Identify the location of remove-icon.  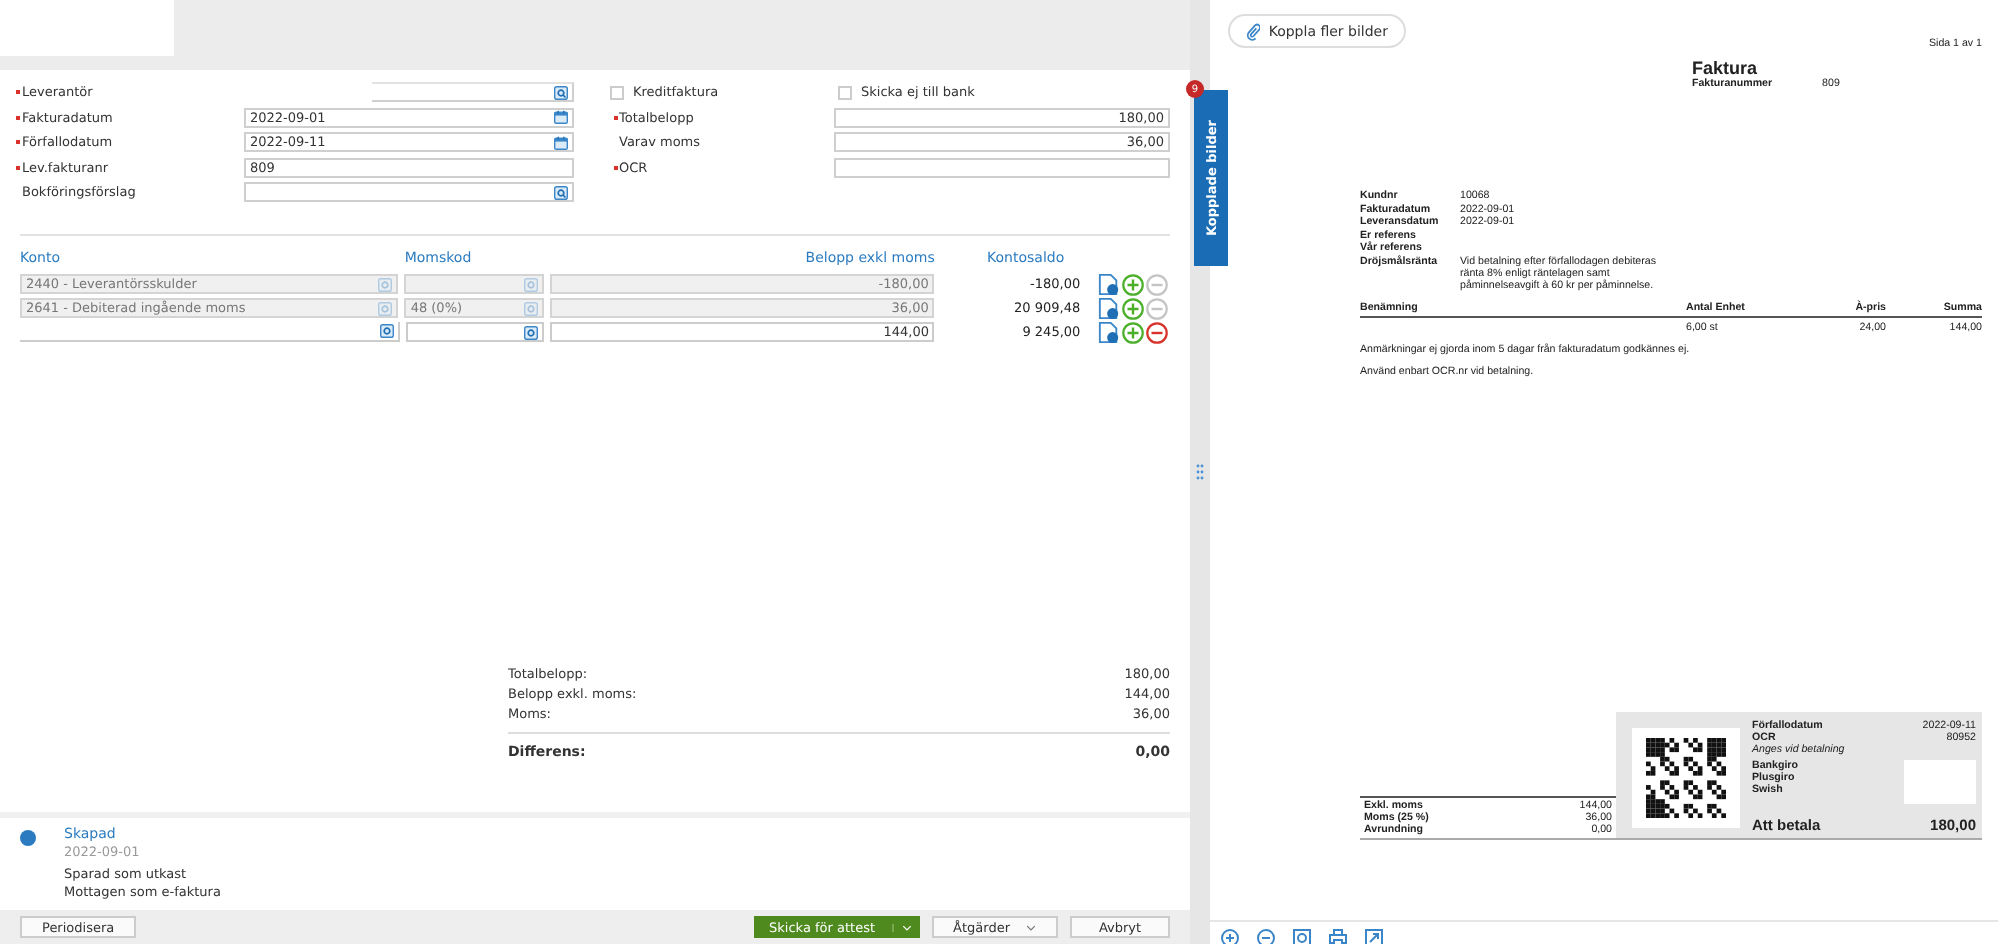
(1157, 332).